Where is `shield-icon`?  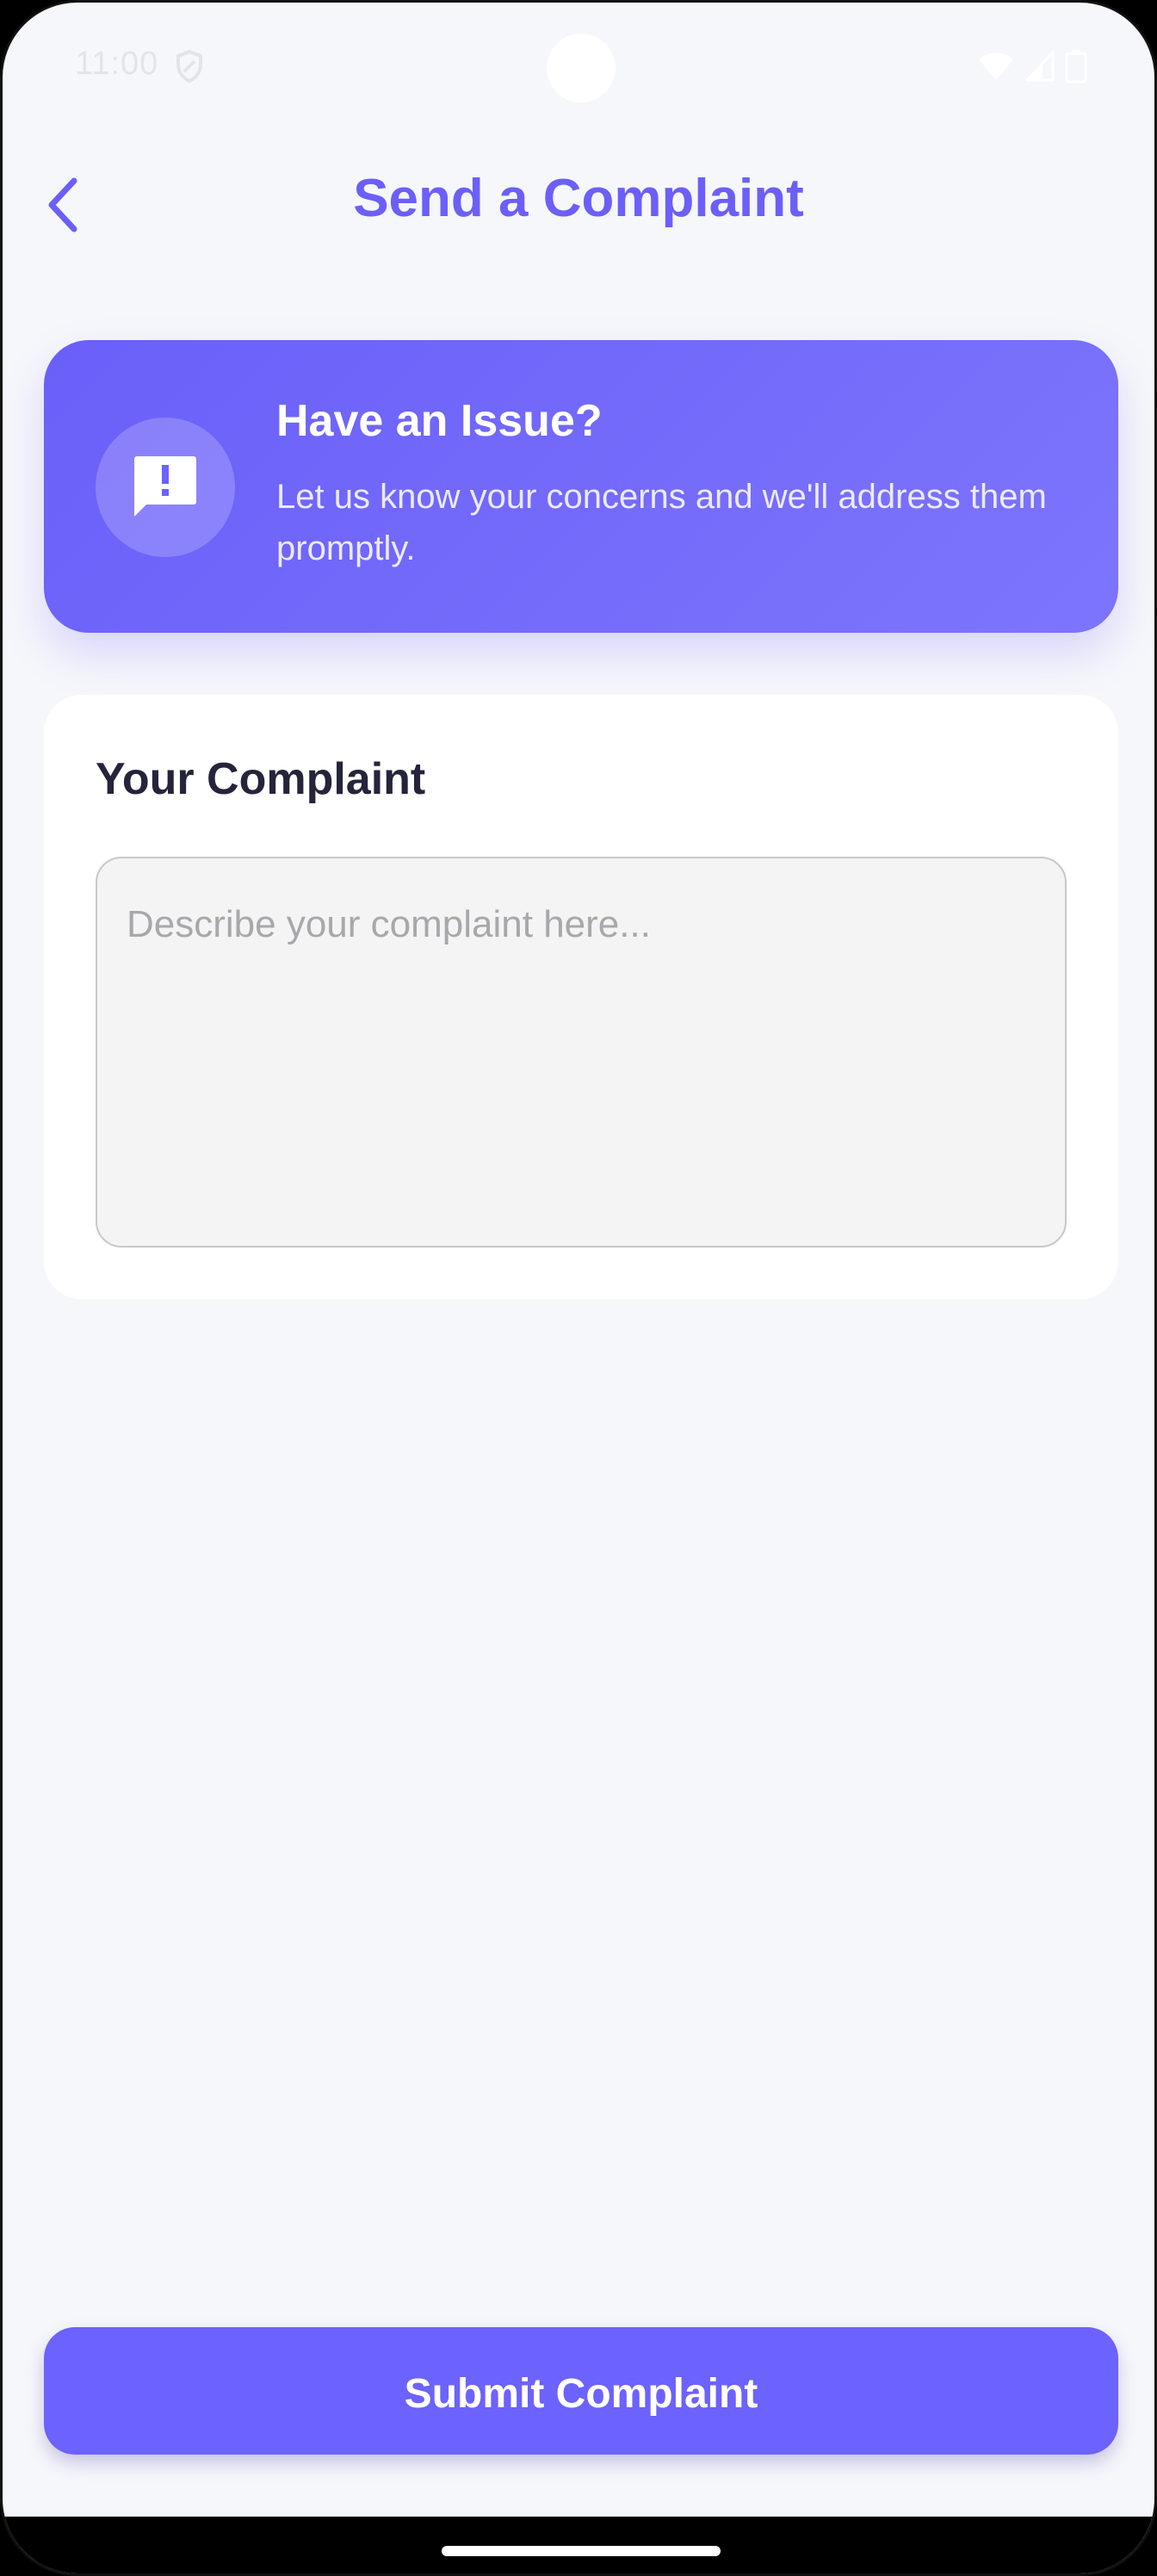
shield-icon is located at coordinates (189, 66).